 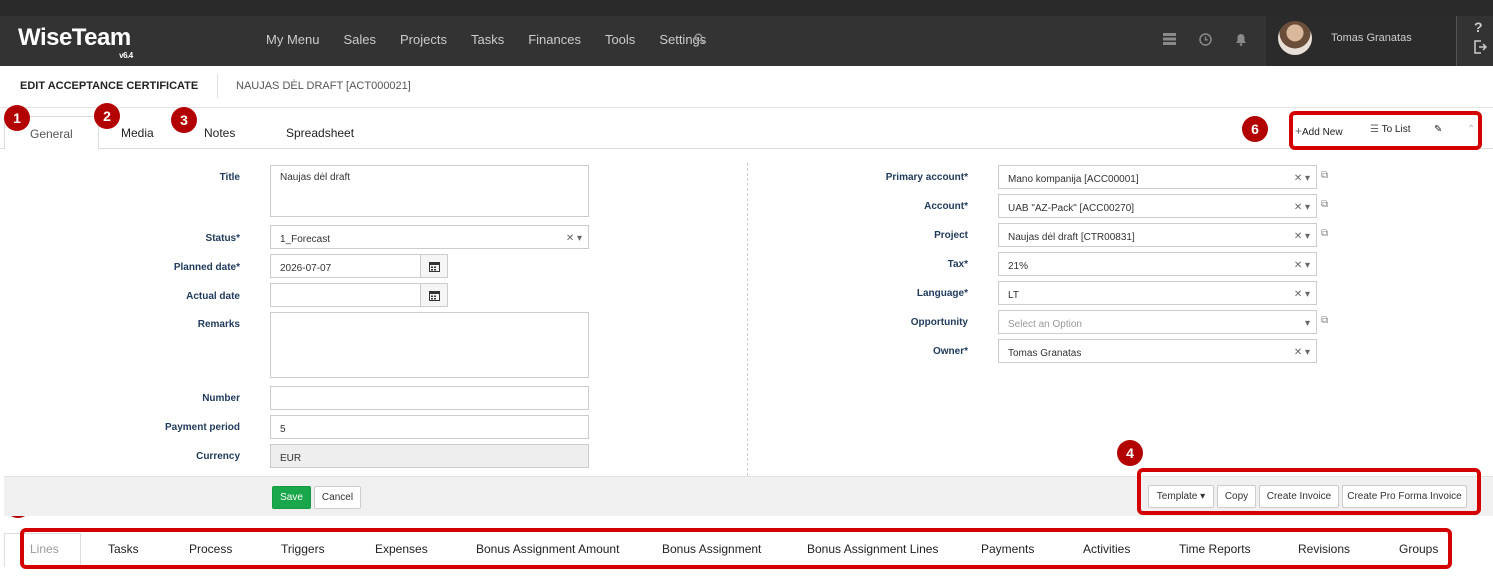 What do you see at coordinates (345, 266) in the screenshot?
I see `planned-date-input: 2026-07-07` at bounding box center [345, 266].